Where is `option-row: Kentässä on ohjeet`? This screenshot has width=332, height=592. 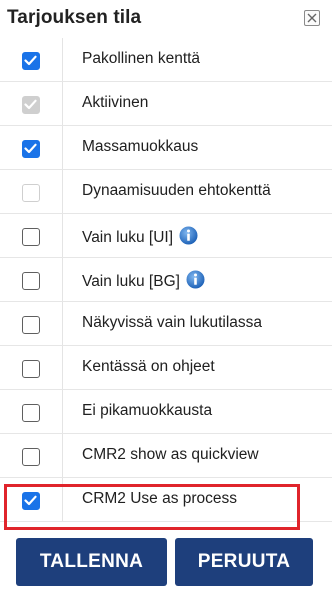 option-row: Kentässä on ohjeet is located at coordinates (166, 368).